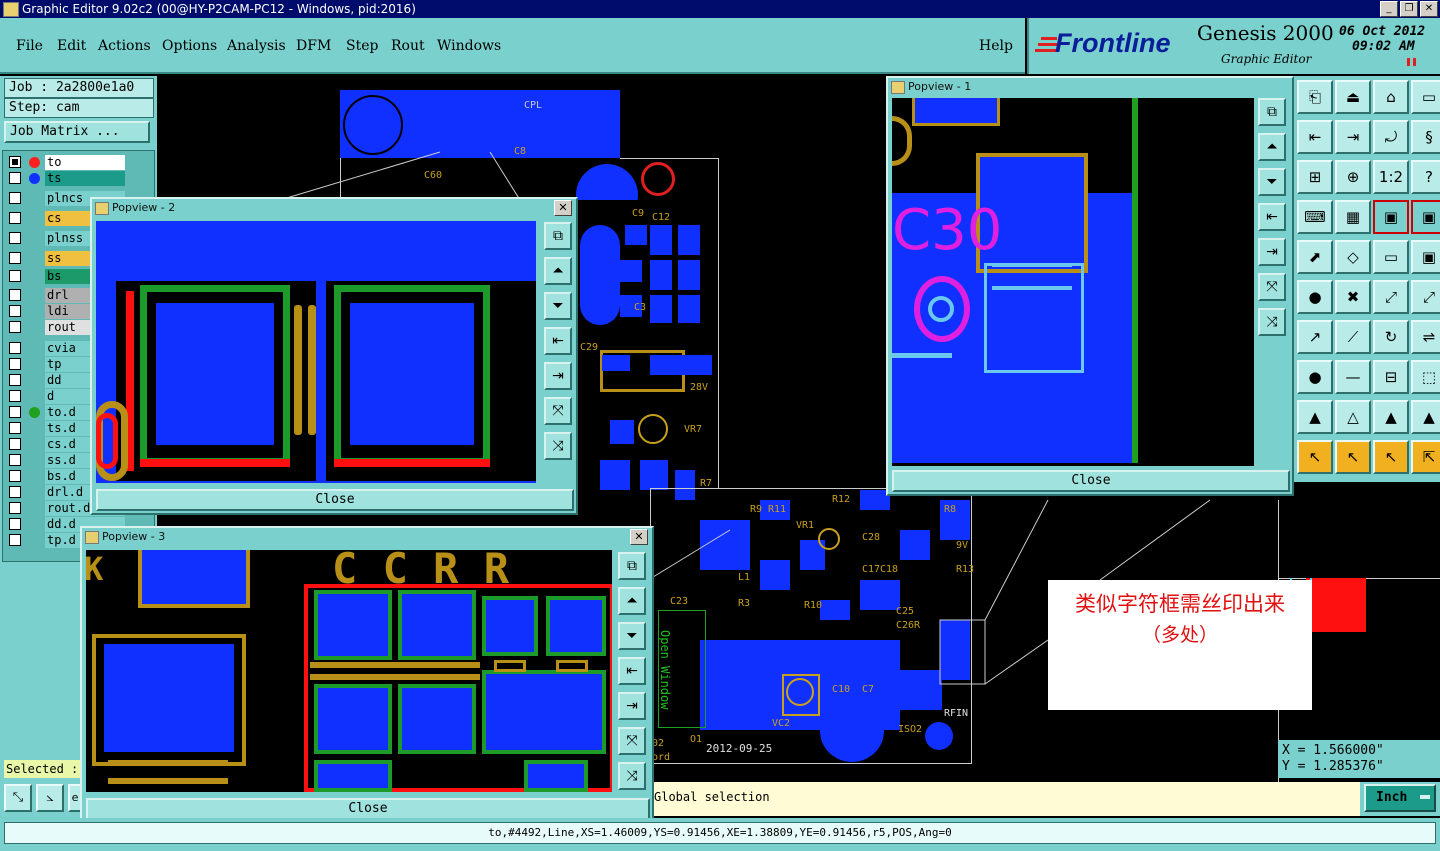 The image size is (1440, 851). Describe the element at coordinates (1353, 97) in the screenshot. I see `save-view-icon: ⏏` at that location.